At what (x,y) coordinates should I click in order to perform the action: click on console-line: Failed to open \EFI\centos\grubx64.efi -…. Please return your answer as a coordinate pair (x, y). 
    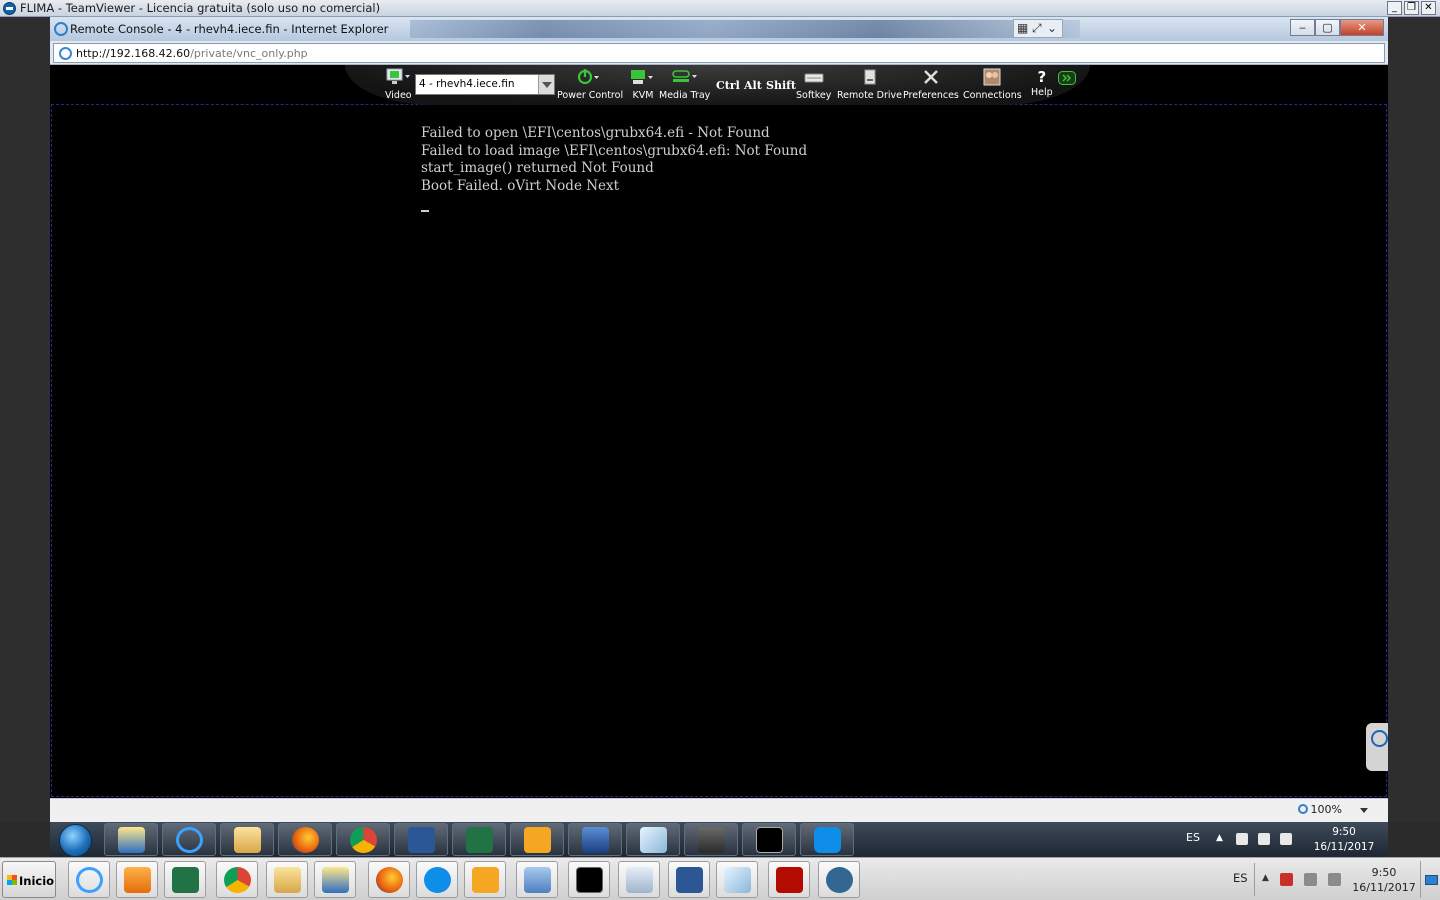
    Looking at the image, I should click on (595, 133).